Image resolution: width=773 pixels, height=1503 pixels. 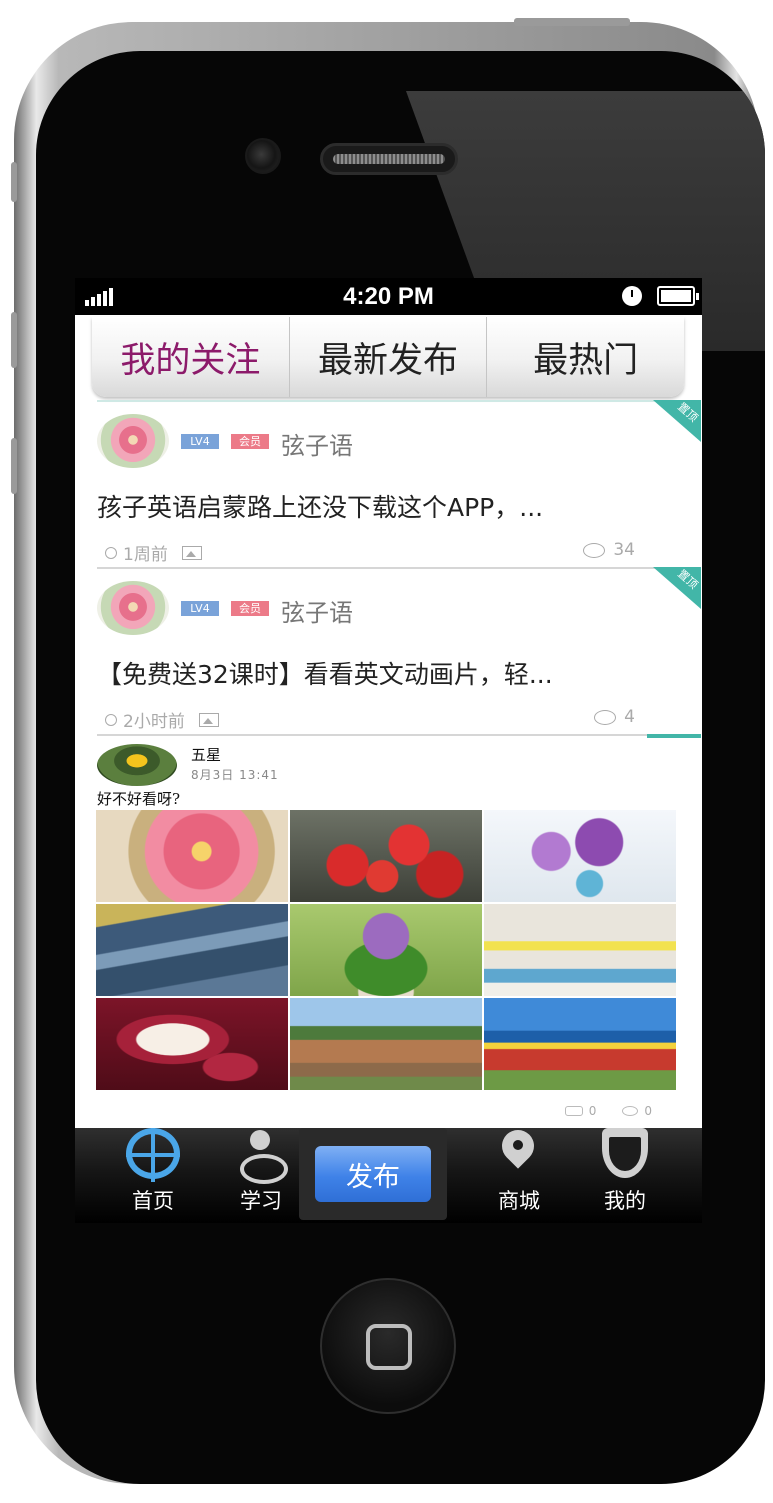 I want to click on home-square-icon, so click(x=389, y=1347).